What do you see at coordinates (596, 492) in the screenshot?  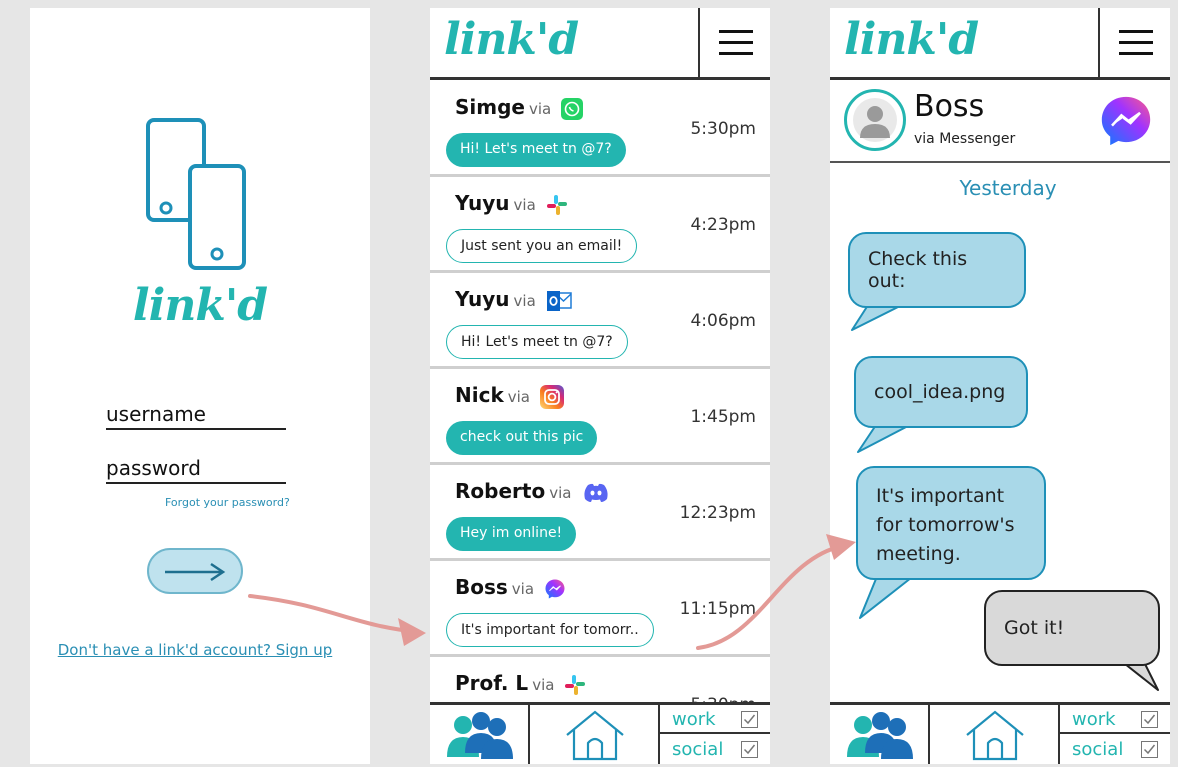 I see `discord-icon` at bounding box center [596, 492].